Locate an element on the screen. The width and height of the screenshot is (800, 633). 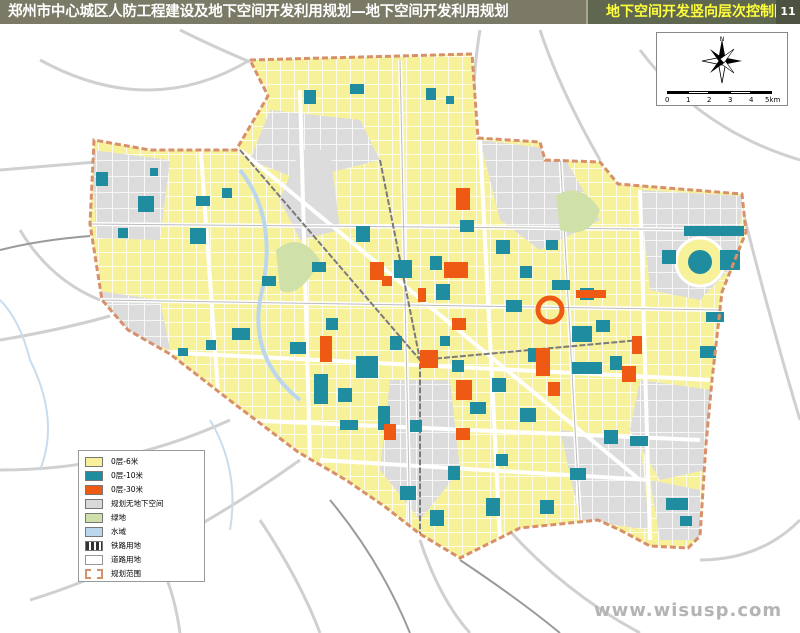
watermark: www.wisusp.com is located at coordinates (688, 610).